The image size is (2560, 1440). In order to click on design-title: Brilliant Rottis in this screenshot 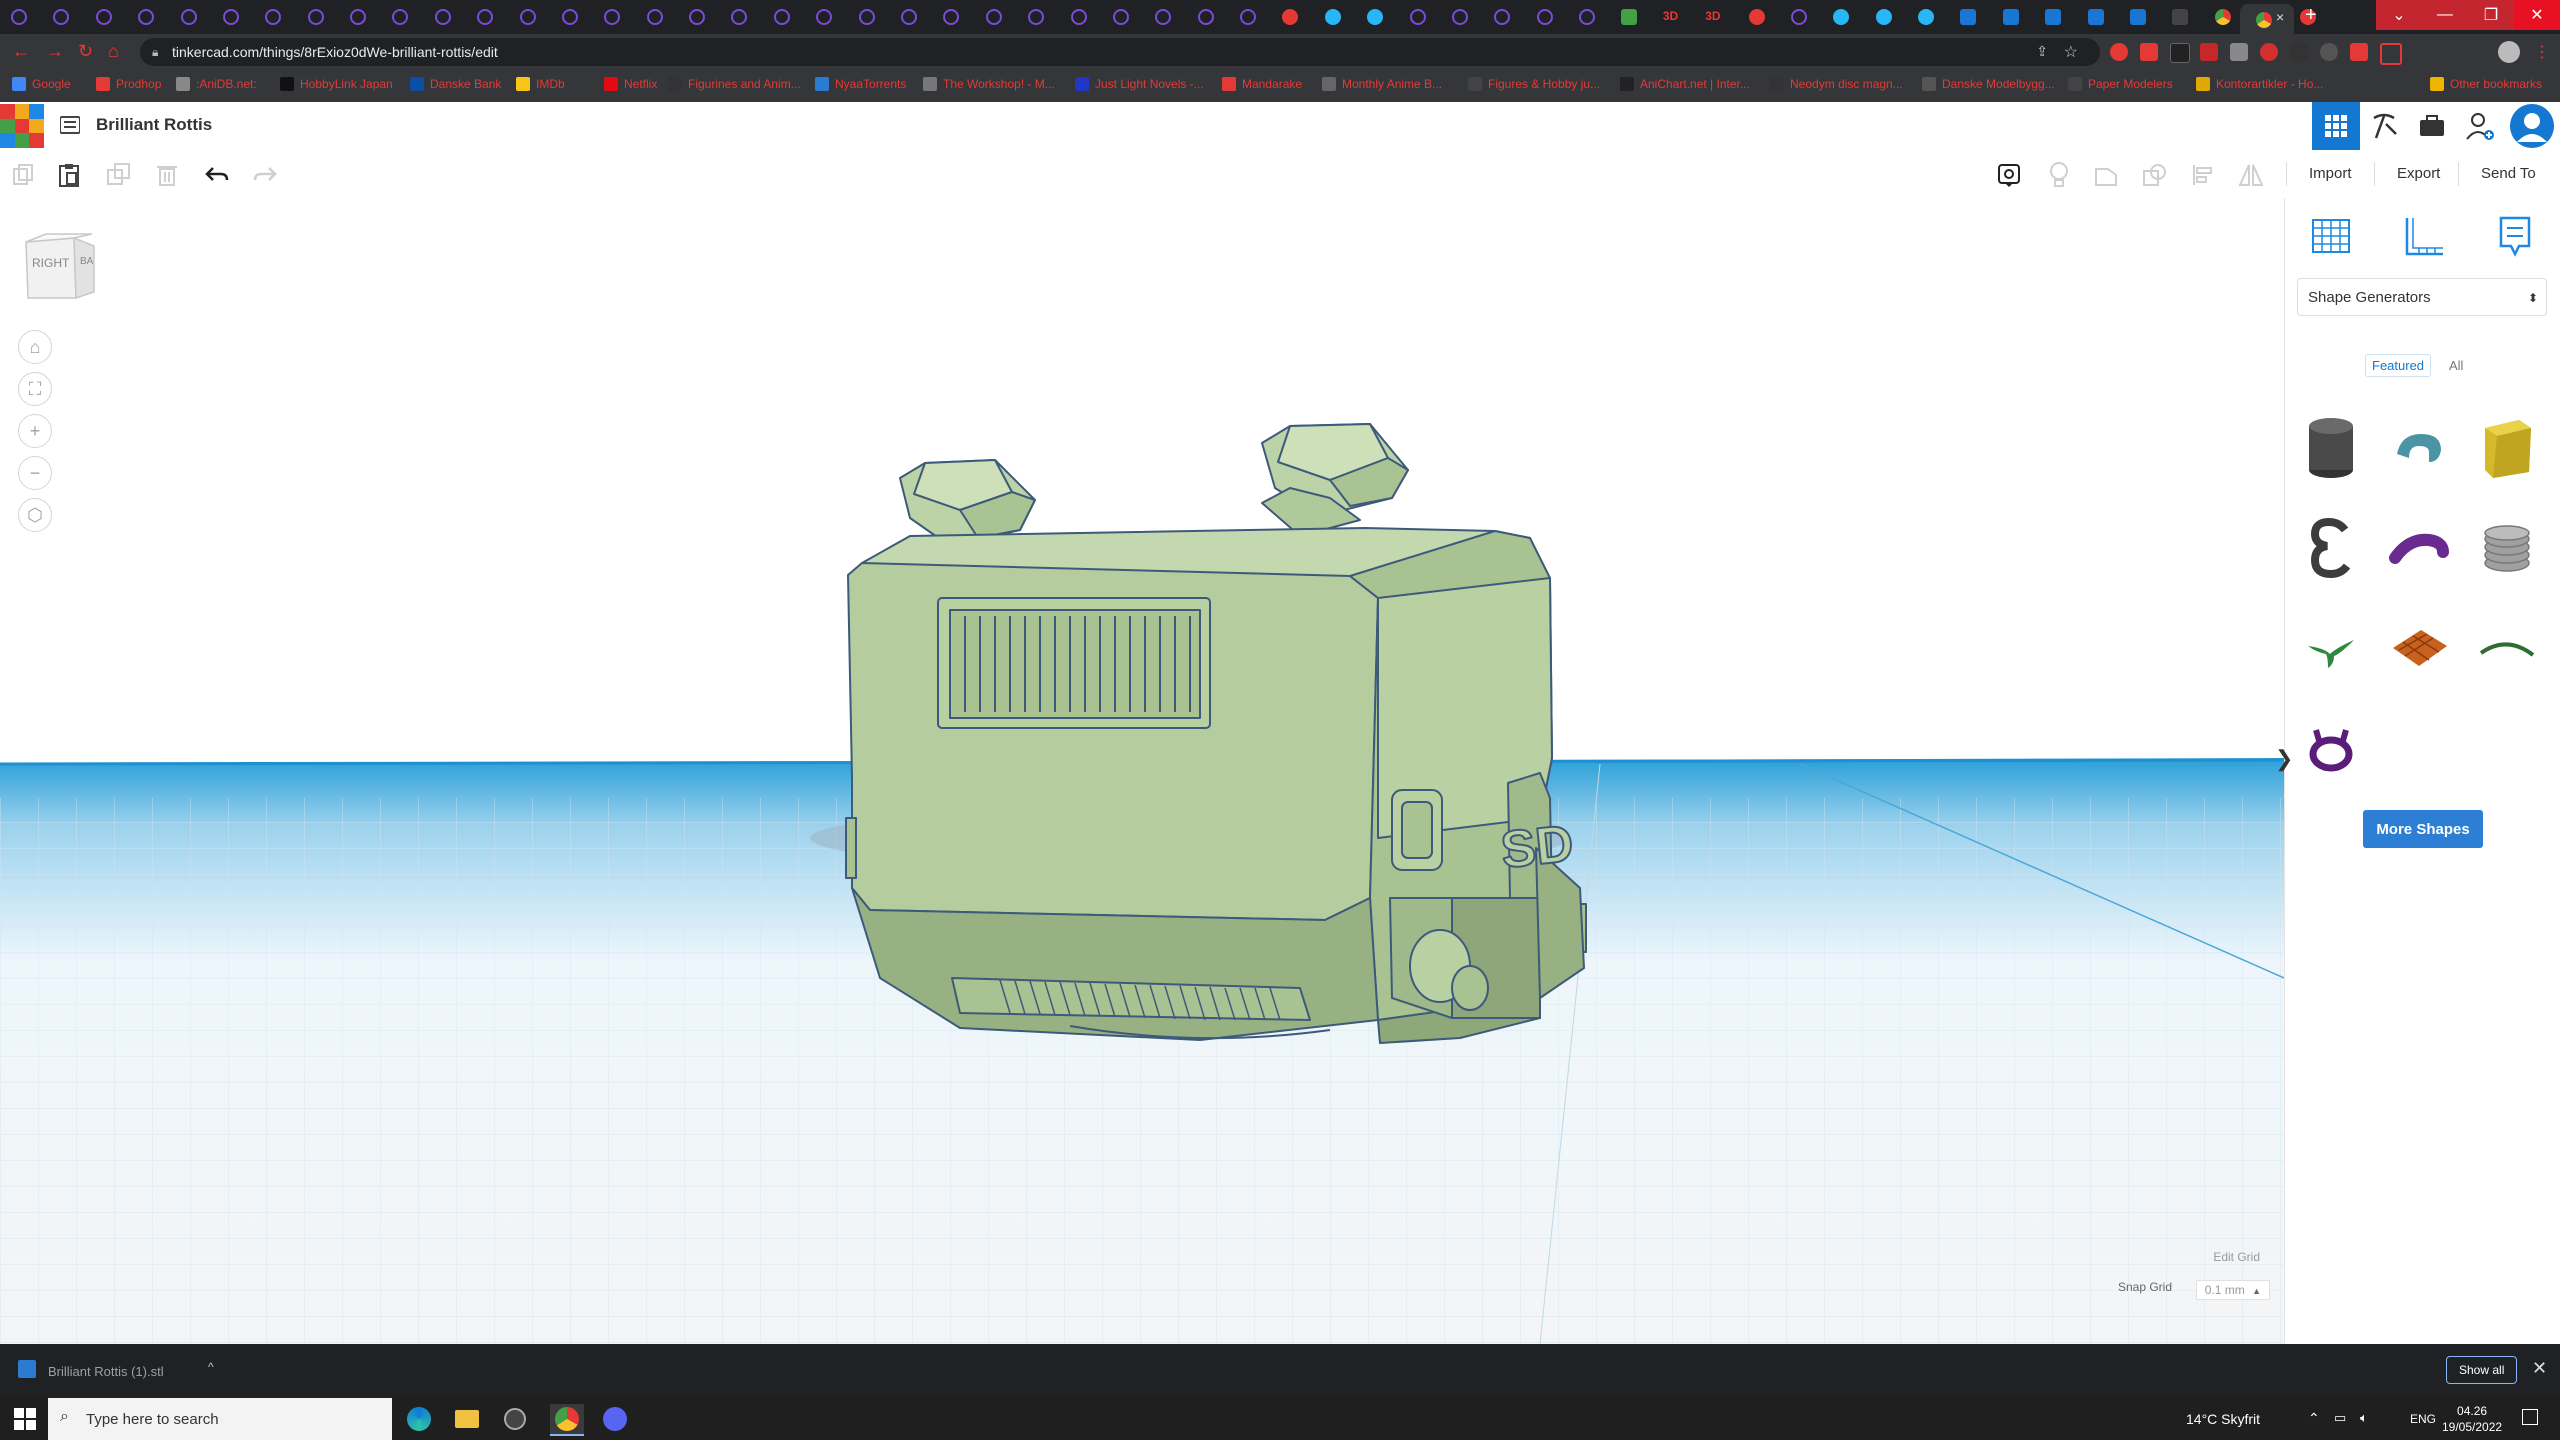, I will do `click(154, 125)`.